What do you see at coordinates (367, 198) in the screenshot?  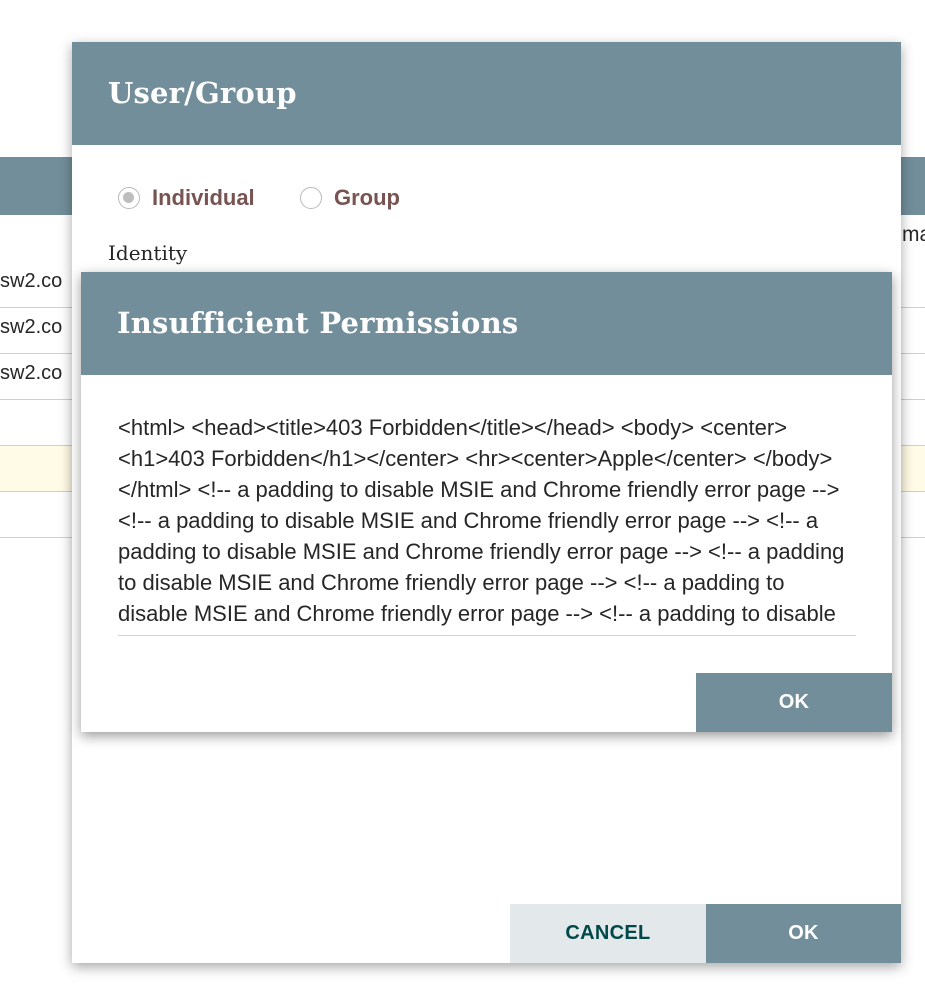 I see `radio-group-label: Group` at bounding box center [367, 198].